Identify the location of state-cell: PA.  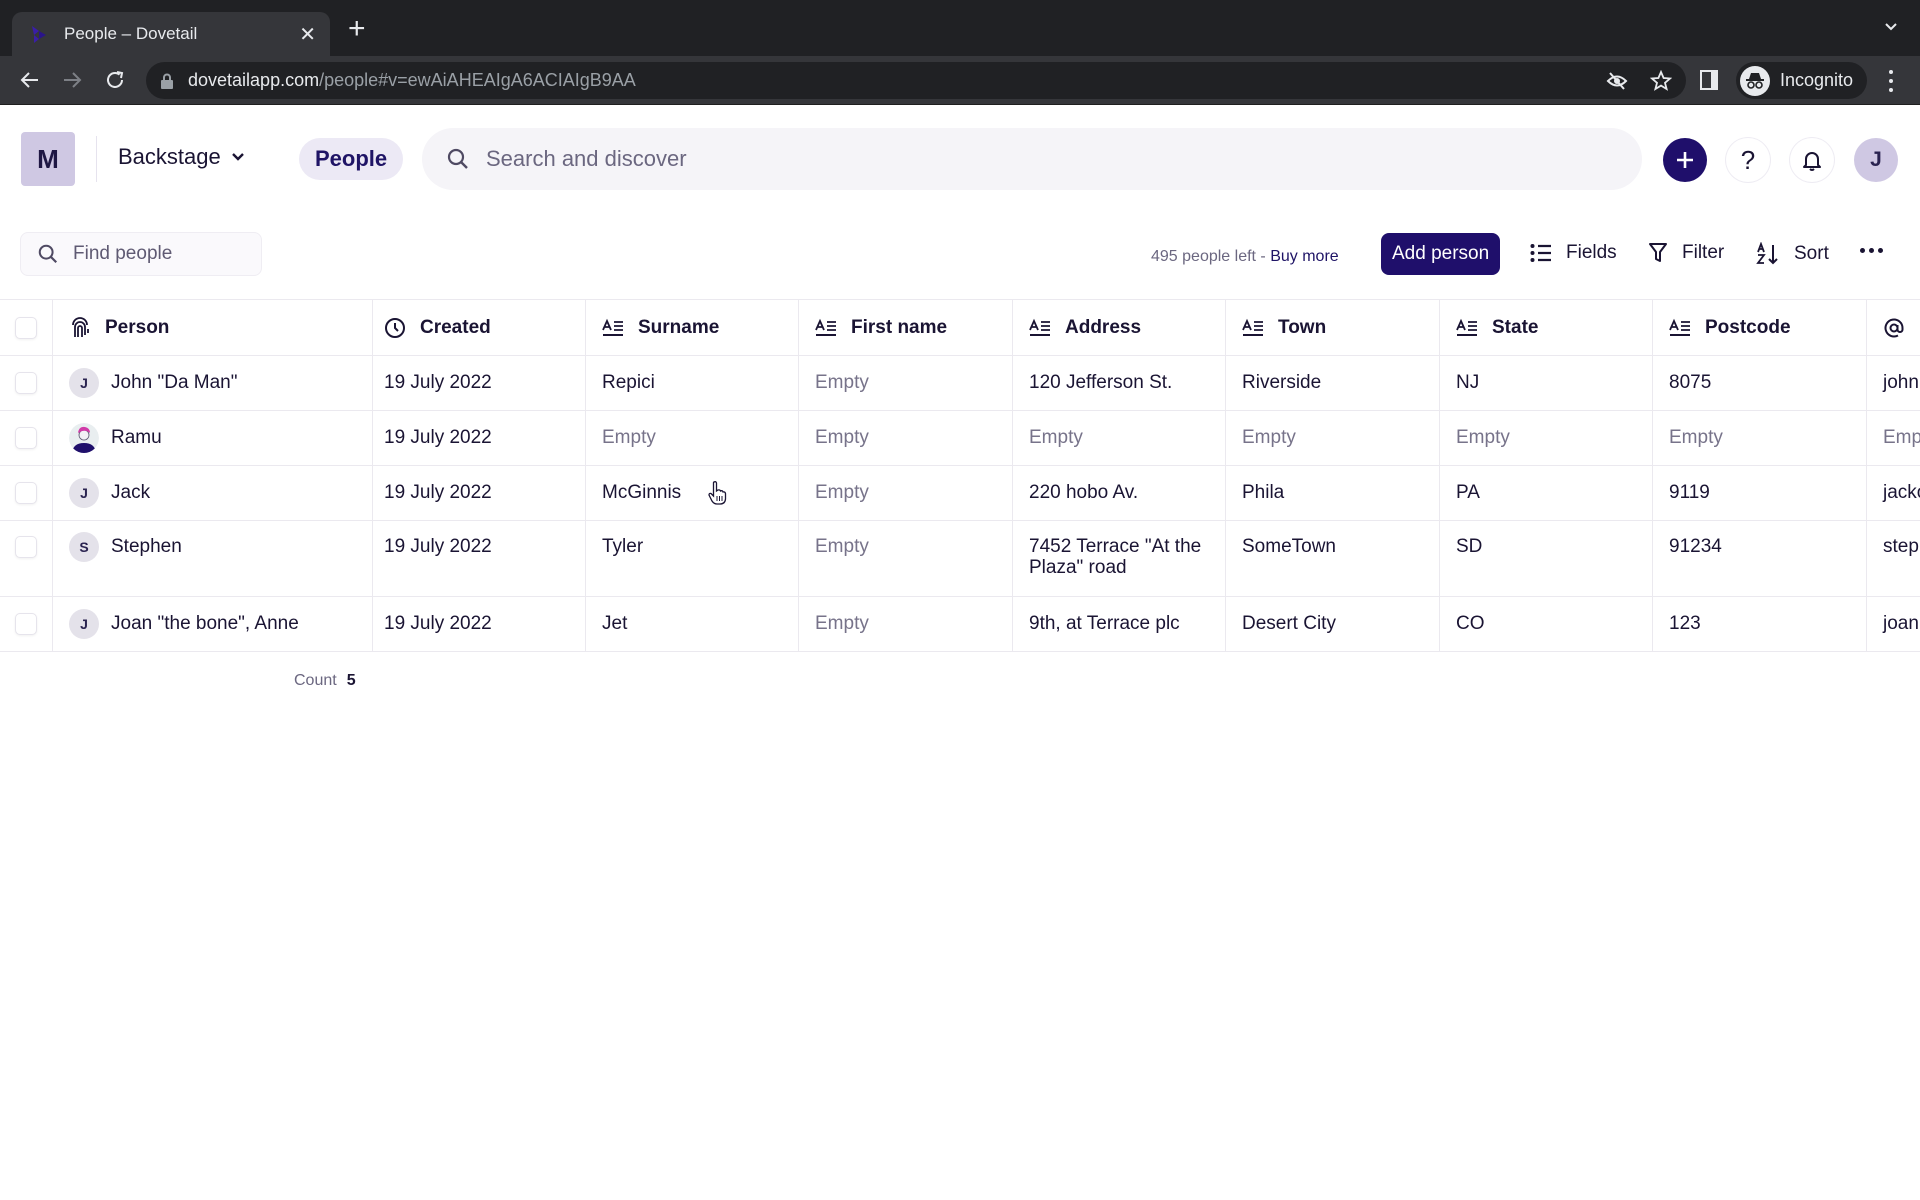
(1546, 493).